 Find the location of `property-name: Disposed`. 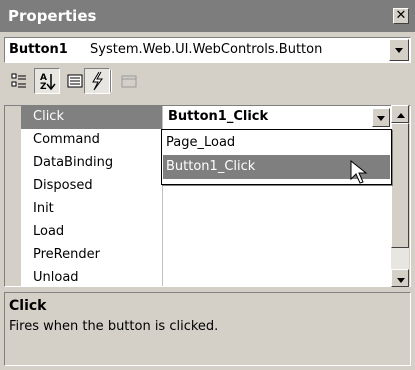

property-name: Disposed is located at coordinates (92, 186).